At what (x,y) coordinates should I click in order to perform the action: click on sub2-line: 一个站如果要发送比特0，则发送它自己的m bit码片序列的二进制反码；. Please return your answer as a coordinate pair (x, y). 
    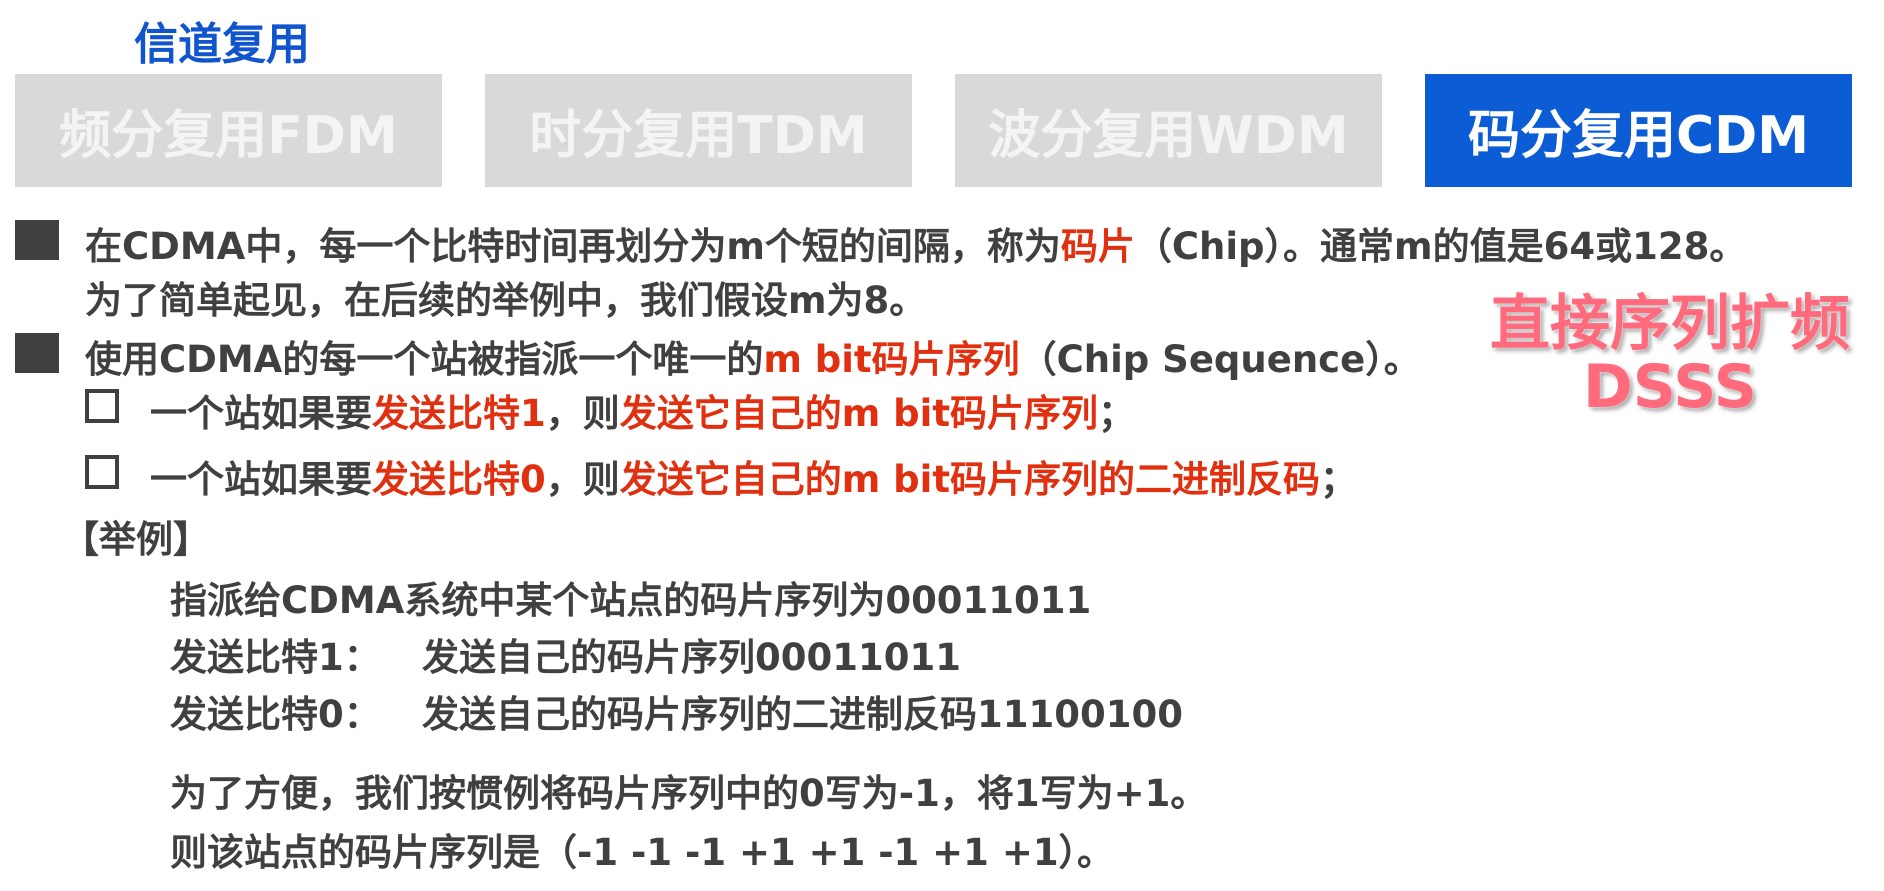
    Looking at the image, I should click on (753, 476).